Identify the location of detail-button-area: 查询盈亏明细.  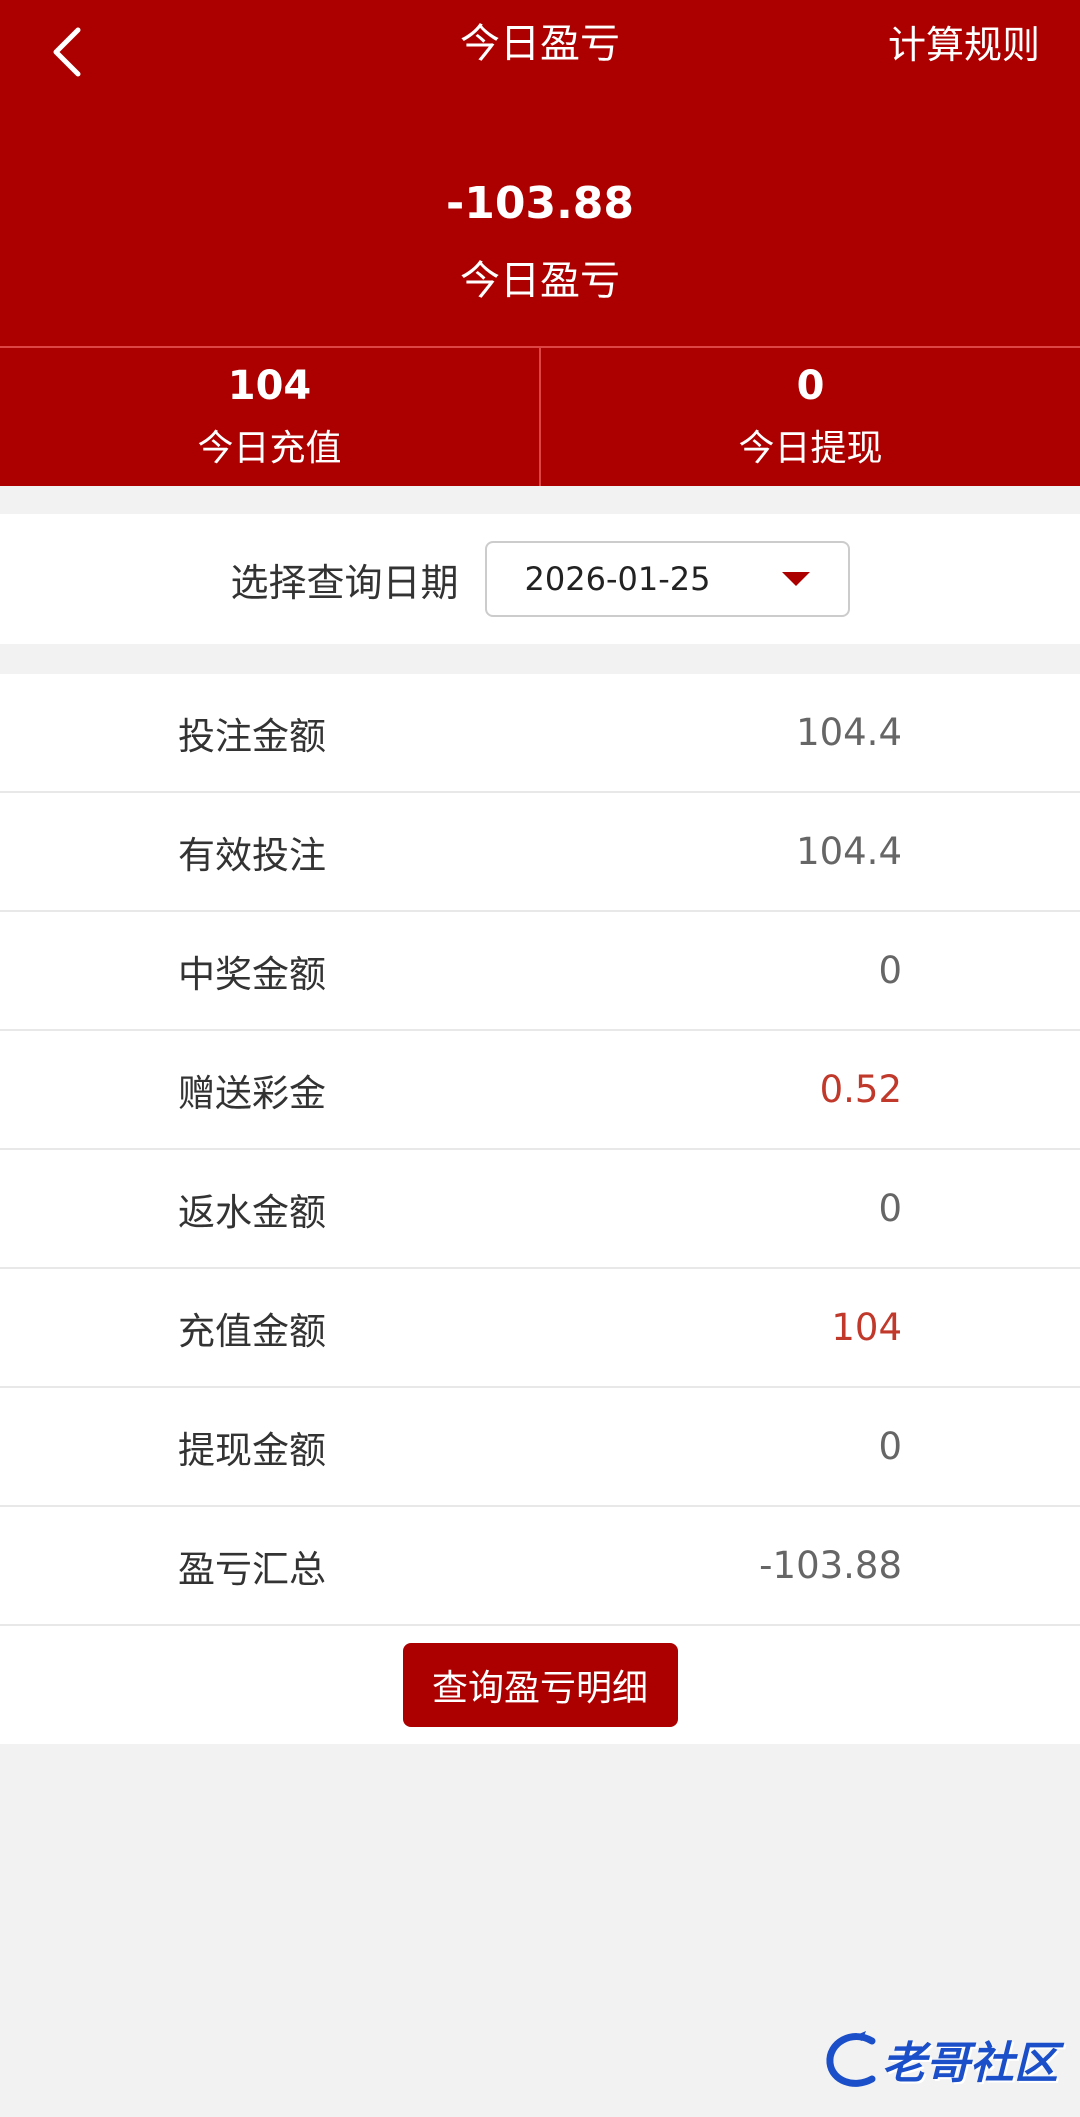
(540, 1685).